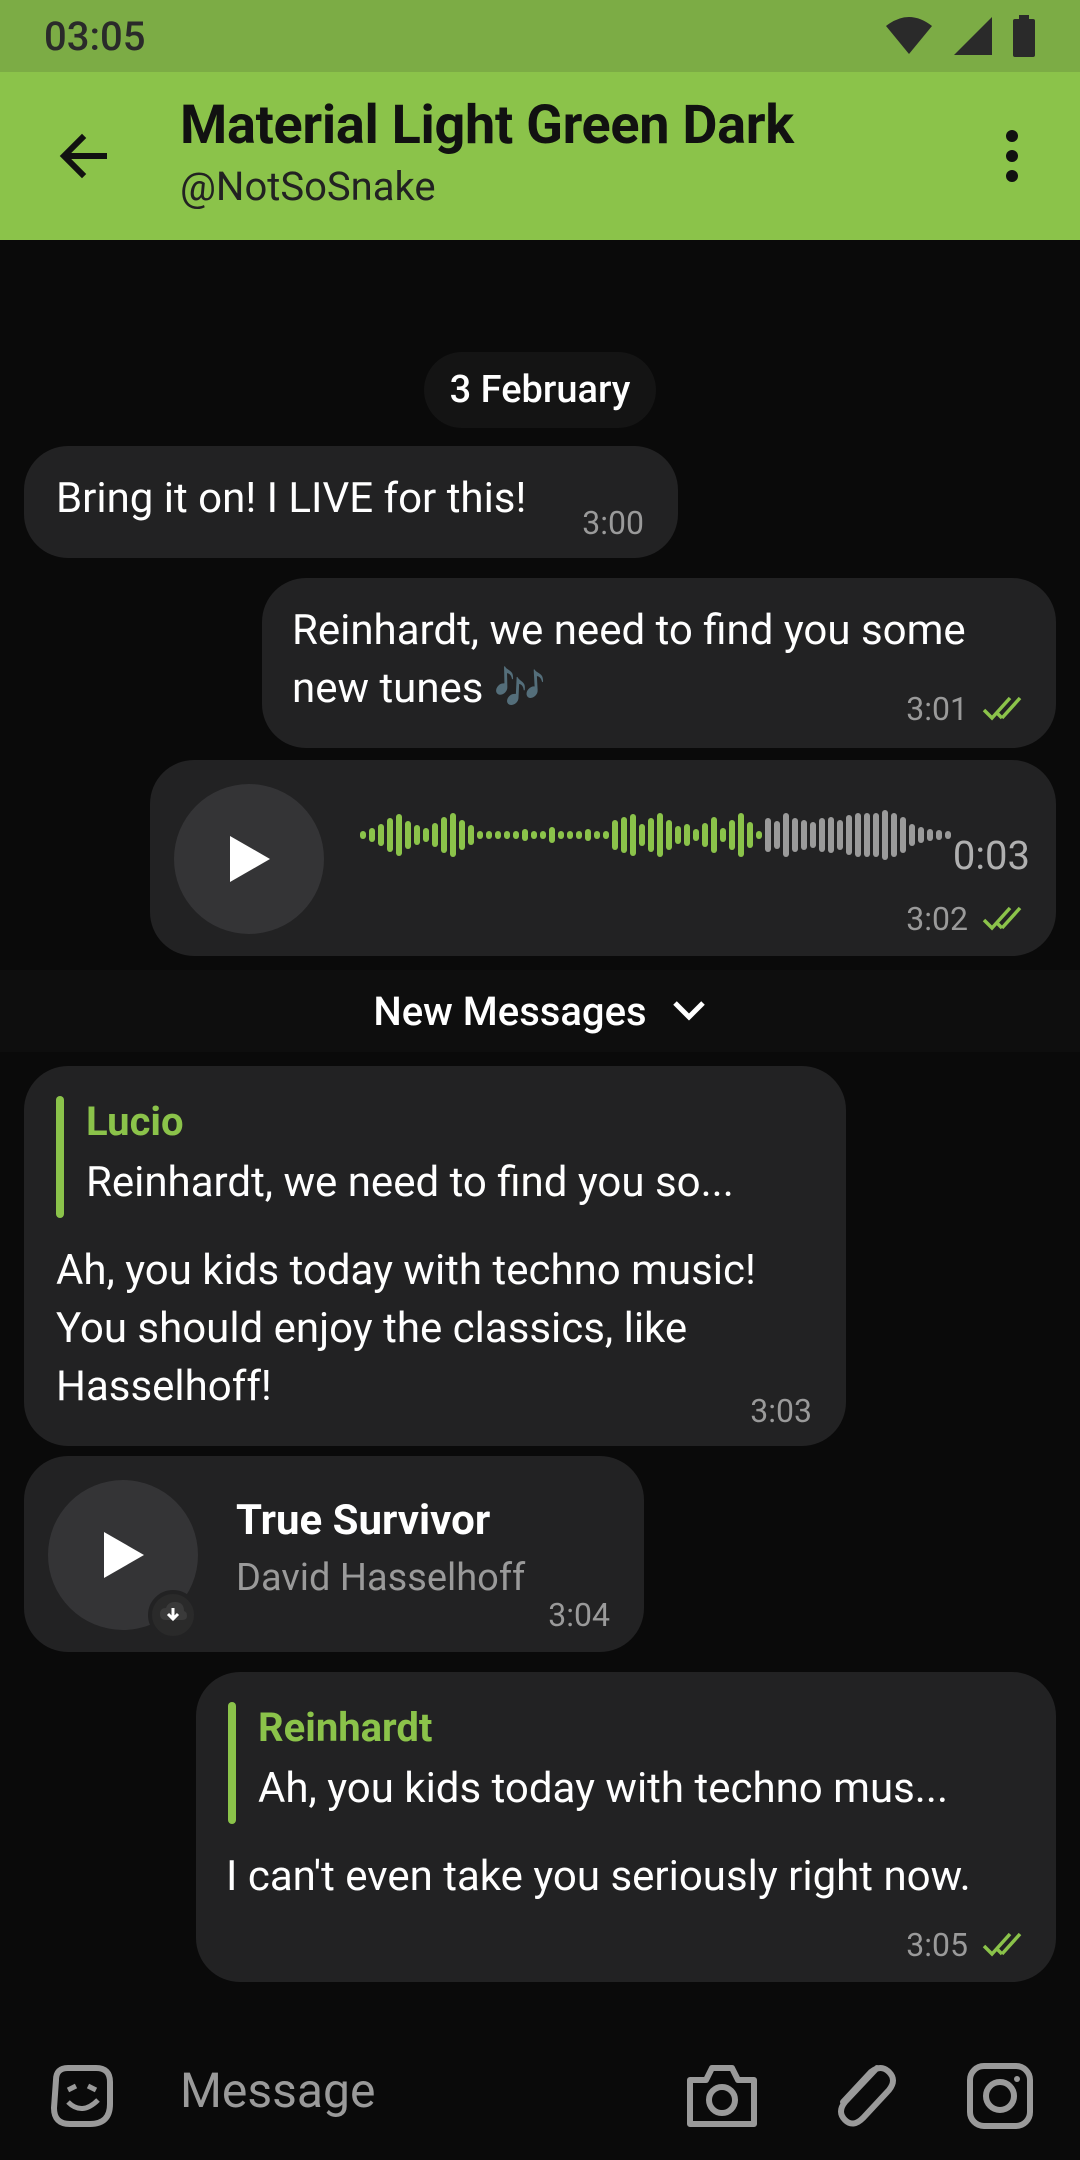 The width and height of the screenshot is (1080, 2160). Describe the element at coordinates (969, 1945) in the screenshot. I see `message-meta: 3:05` at that location.